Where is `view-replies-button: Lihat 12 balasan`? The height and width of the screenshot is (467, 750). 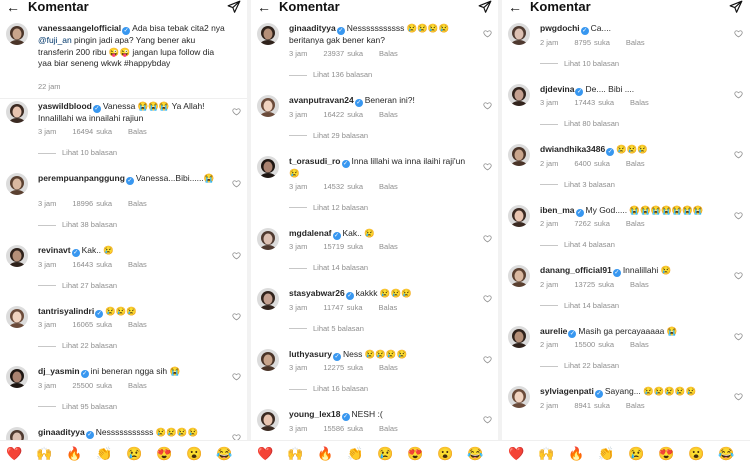 view-replies-button: Lihat 12 balasan is located at coordinates (328, 207).